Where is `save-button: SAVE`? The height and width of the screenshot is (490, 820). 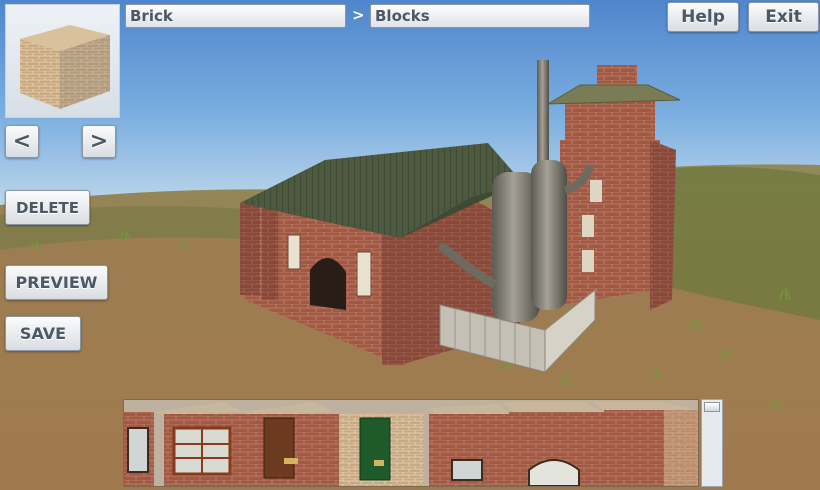
save-button: SAVE is located at coordinates (43, 333).